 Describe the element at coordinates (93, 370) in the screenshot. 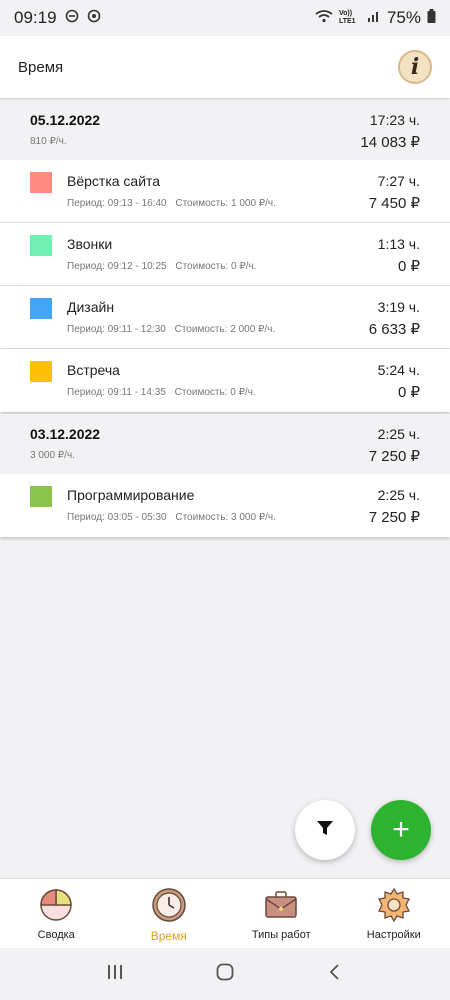

I see `task-name: Встреча` at that location.